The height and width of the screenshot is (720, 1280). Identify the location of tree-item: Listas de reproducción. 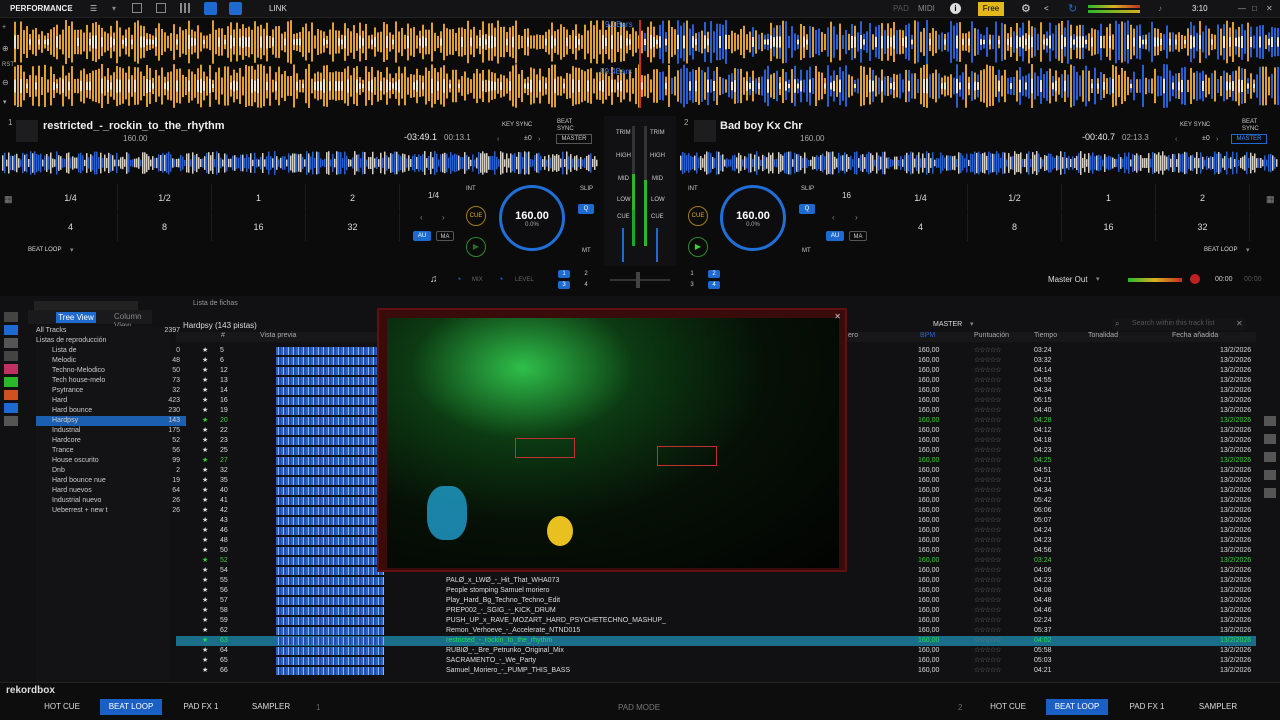
(111, 341).